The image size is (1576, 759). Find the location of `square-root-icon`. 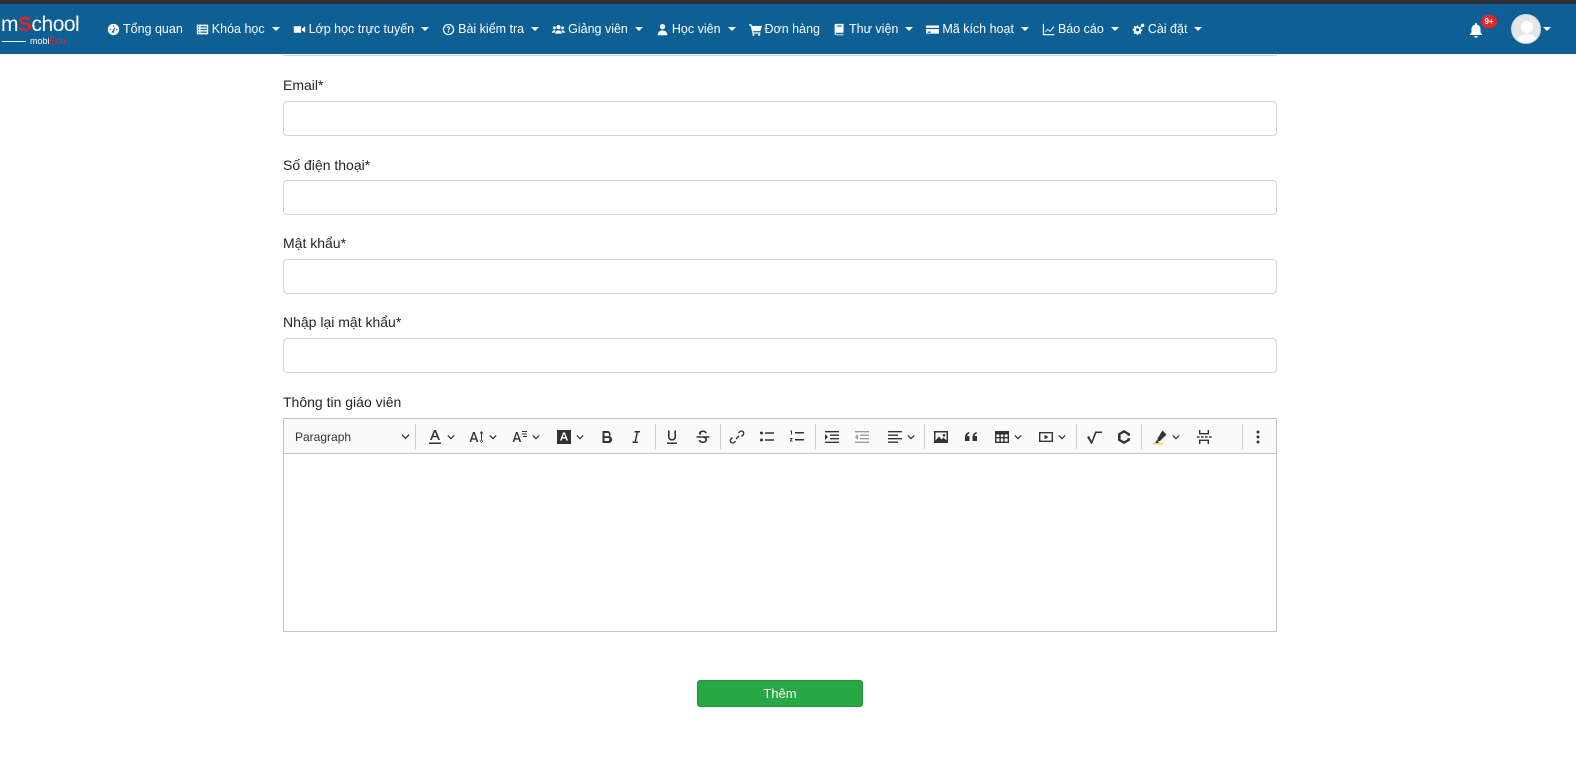

square-root-icon is located at coordinates (1094, 437).